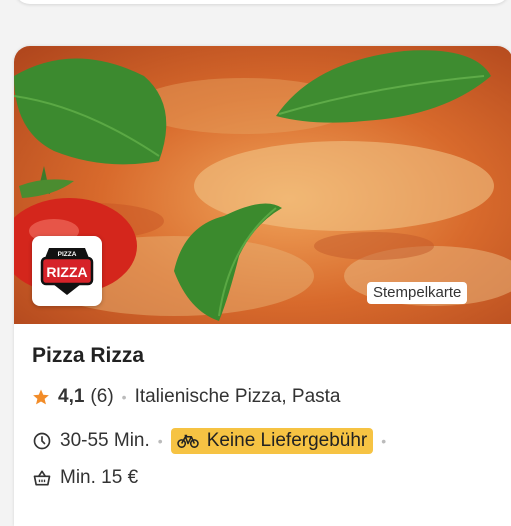 The width and height of the screenshot is (511, 526). Describe the element at coordinates (187, 441) in the screenshot. I see `bicycle-icon` at that location.